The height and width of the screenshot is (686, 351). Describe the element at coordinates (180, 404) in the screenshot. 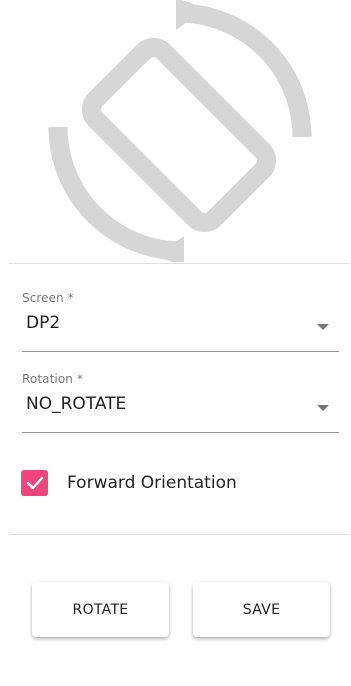

I see `rotation-select: Rotation * NO_ROTATE` at that location.